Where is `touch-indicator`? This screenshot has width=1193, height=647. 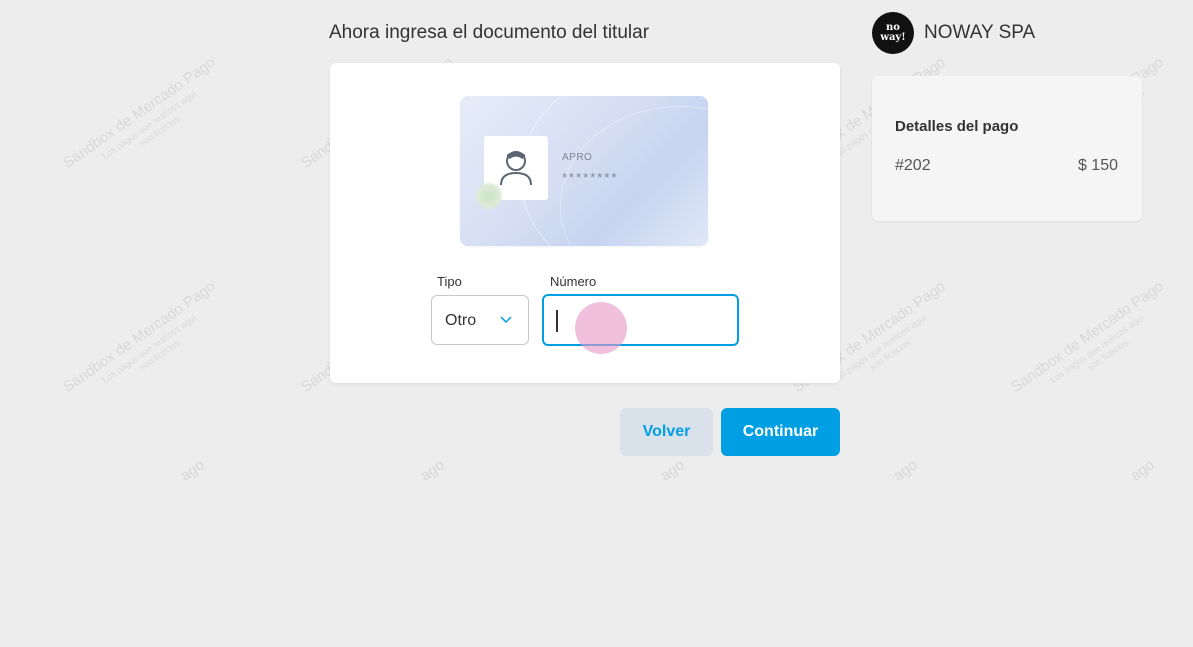
touch-indicator is located at coordinates (601, 328).